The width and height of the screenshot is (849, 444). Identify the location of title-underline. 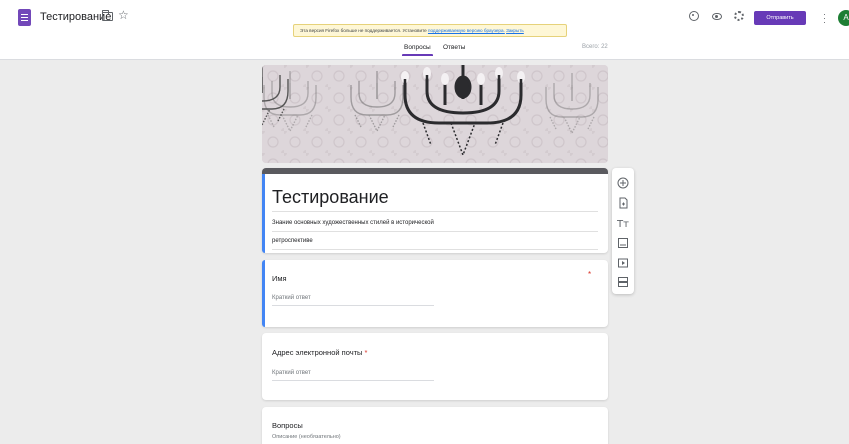
(435, 211).